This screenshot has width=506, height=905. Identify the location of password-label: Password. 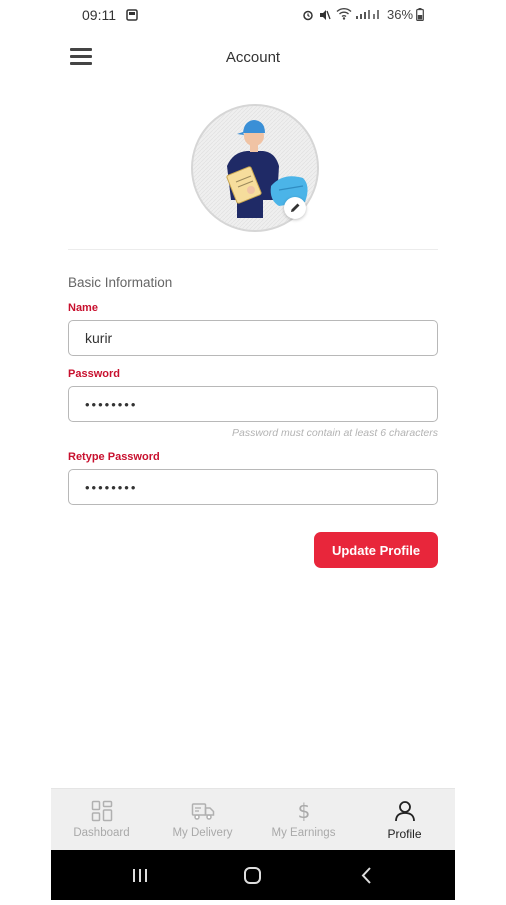
(94, 374).